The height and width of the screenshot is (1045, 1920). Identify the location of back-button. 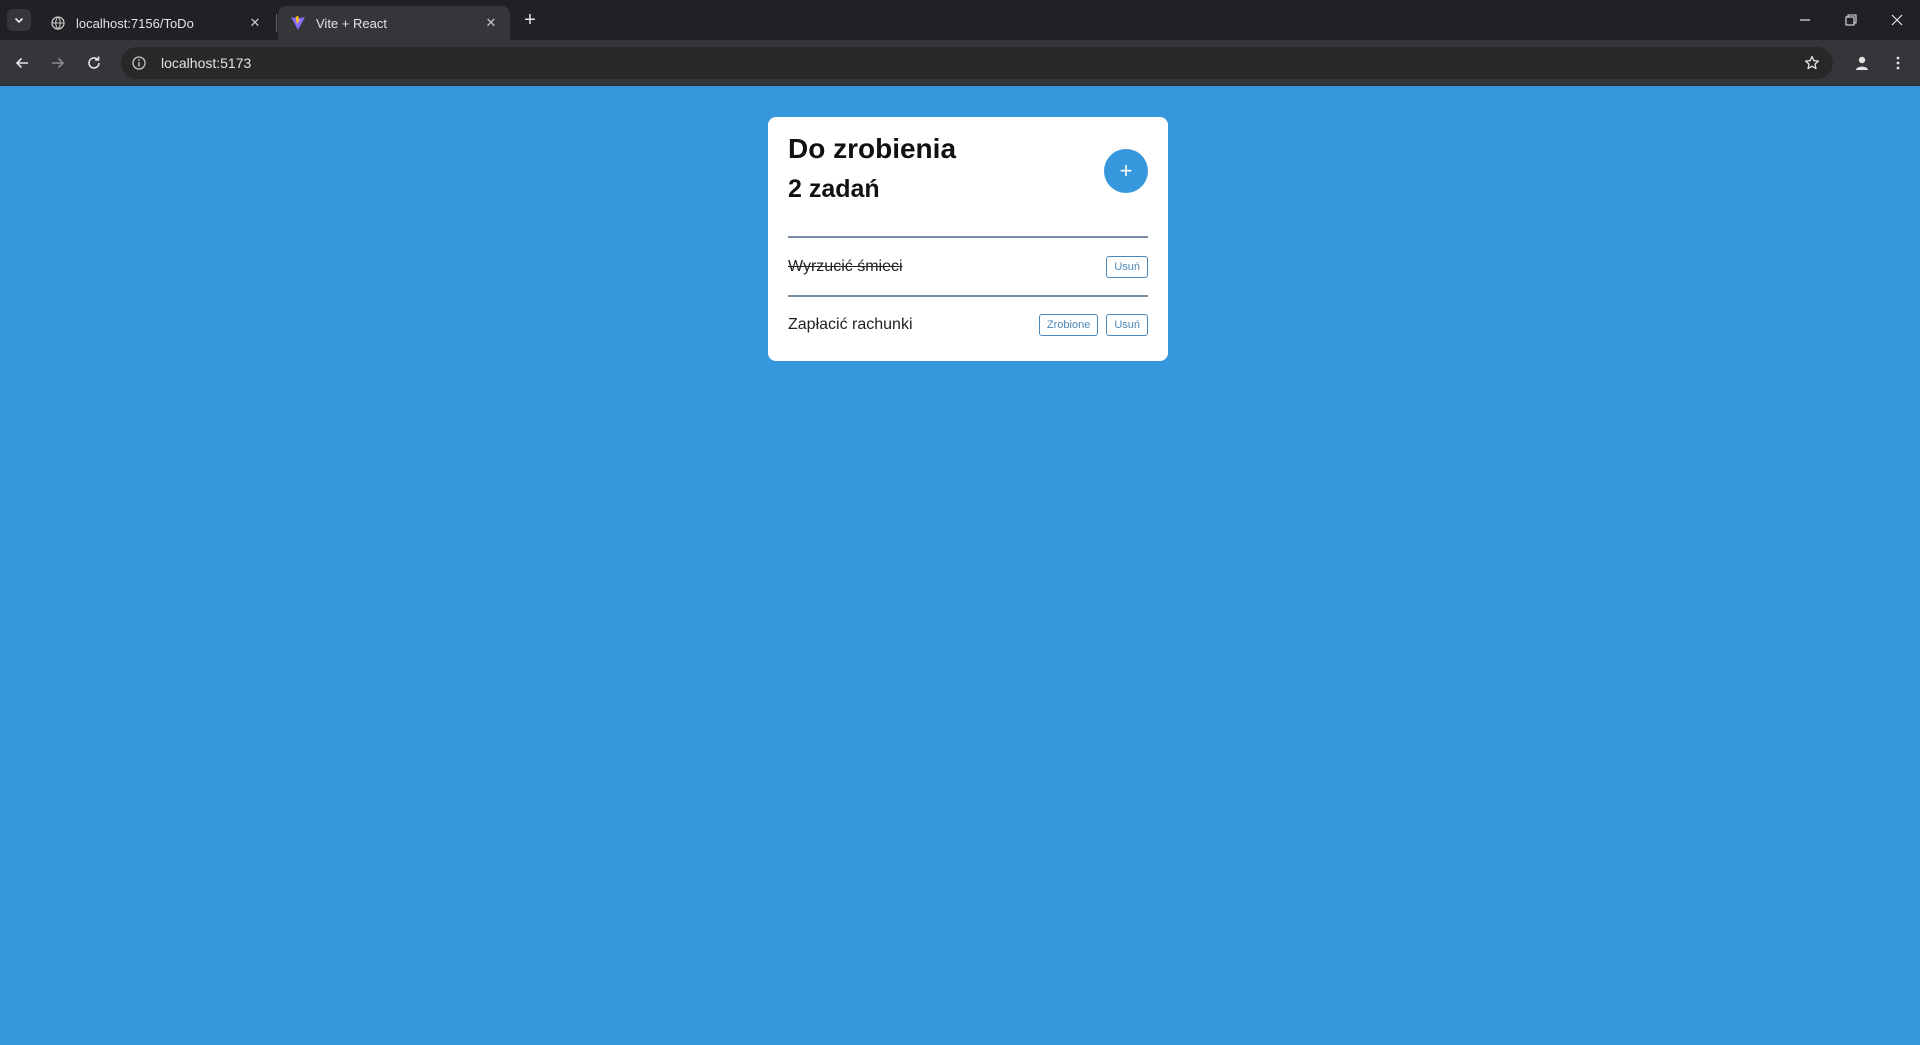
(22, 63).